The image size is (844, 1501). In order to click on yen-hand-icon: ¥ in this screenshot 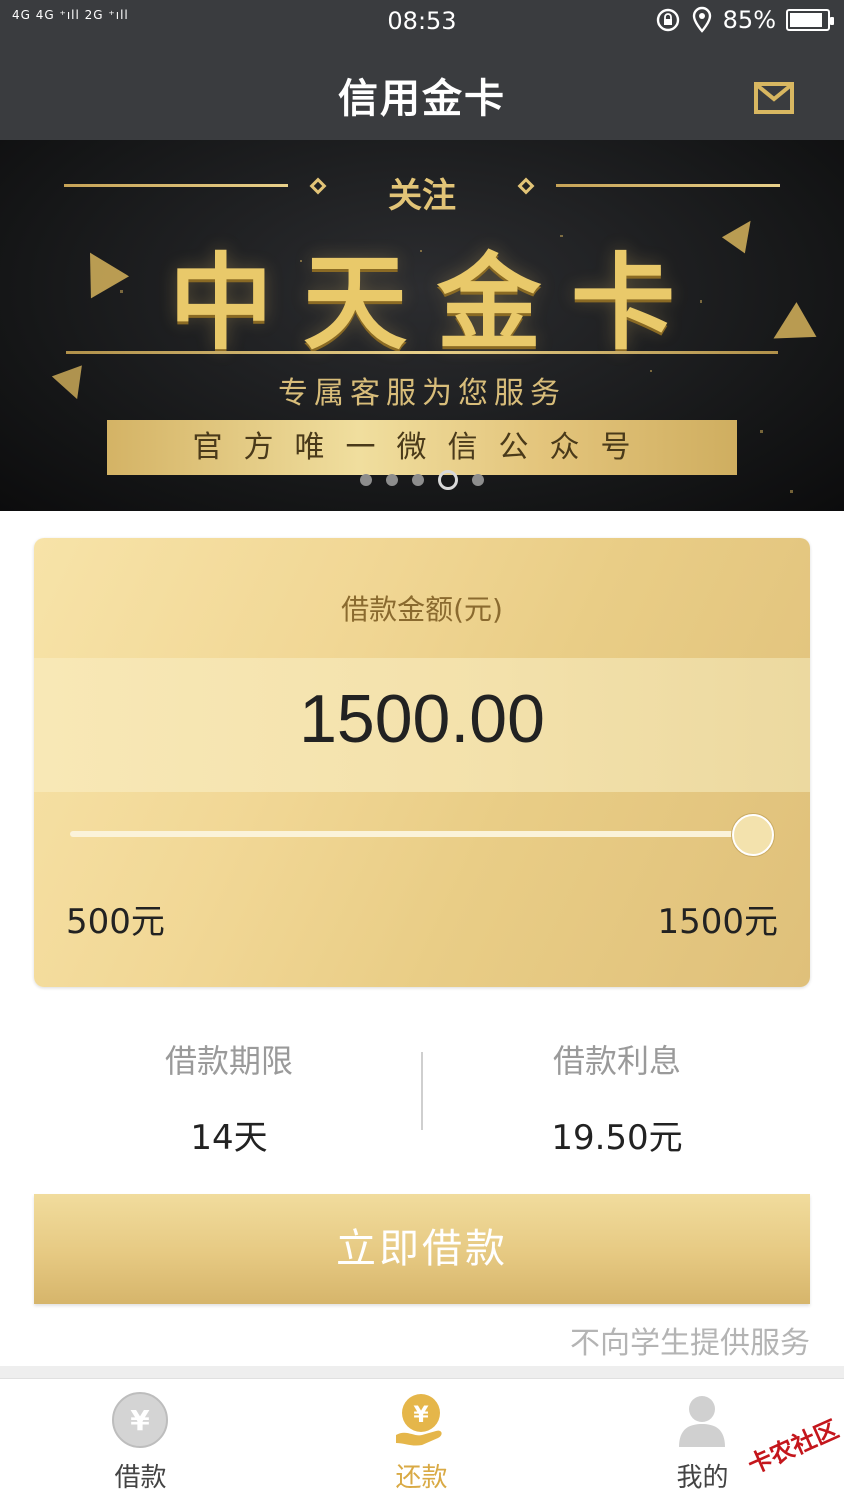, I will do `click(419, 1420)`.